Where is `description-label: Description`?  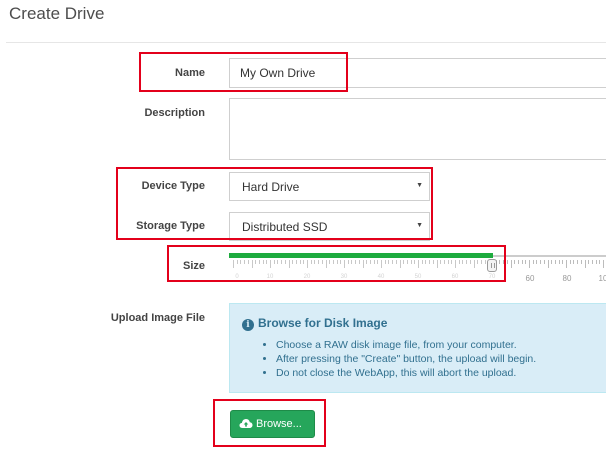
description-label: Description is located at coordinates (174, 113).